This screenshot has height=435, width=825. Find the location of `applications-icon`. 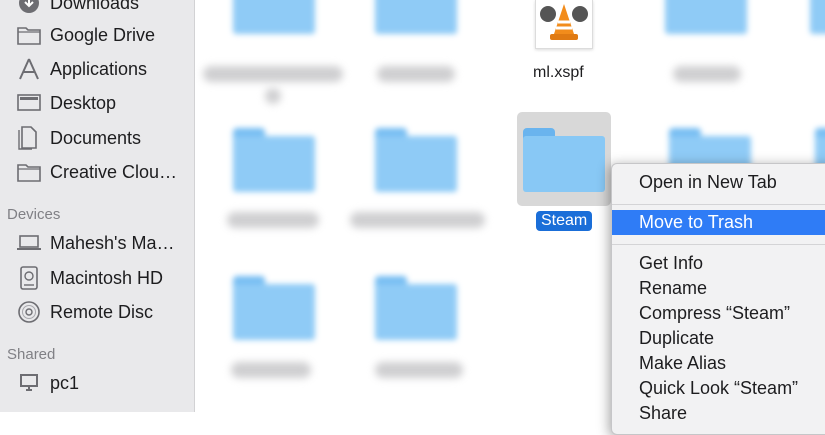

applications-icon is located at coordinates (29, 69).